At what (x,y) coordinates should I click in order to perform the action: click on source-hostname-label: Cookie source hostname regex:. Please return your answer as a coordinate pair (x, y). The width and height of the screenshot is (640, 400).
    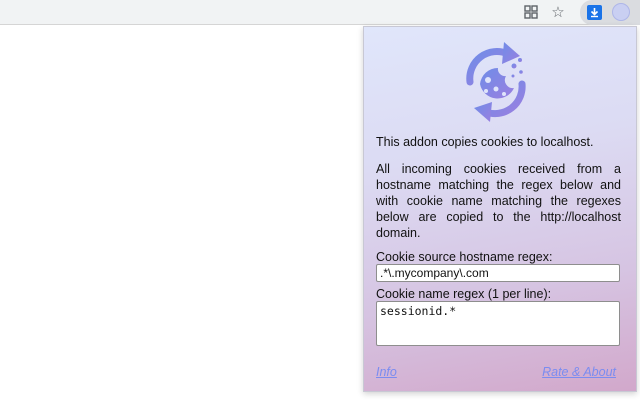
    Looking at the image, I should click on (464, 257).